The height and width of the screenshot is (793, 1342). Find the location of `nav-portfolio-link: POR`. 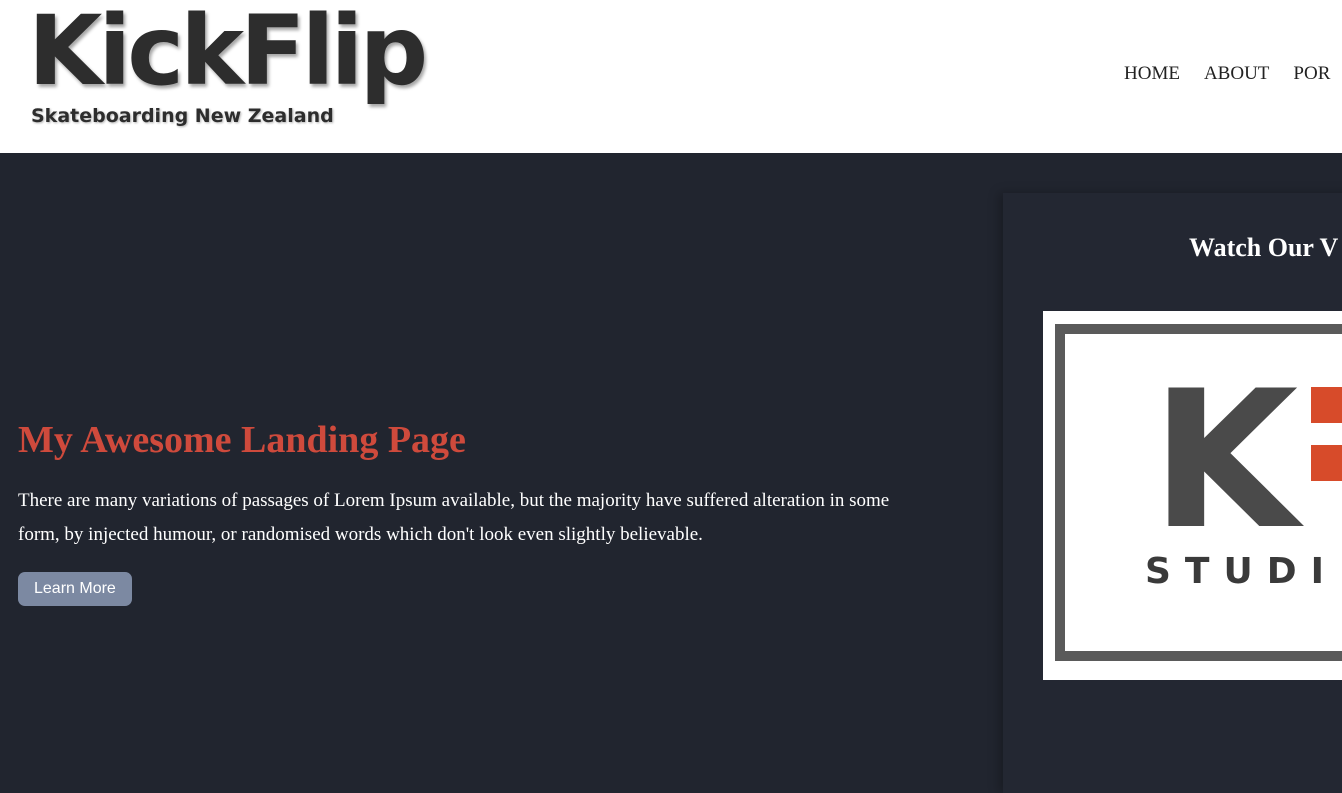

nav-portfolio-link: POR is located at coordinates (1311, 74).